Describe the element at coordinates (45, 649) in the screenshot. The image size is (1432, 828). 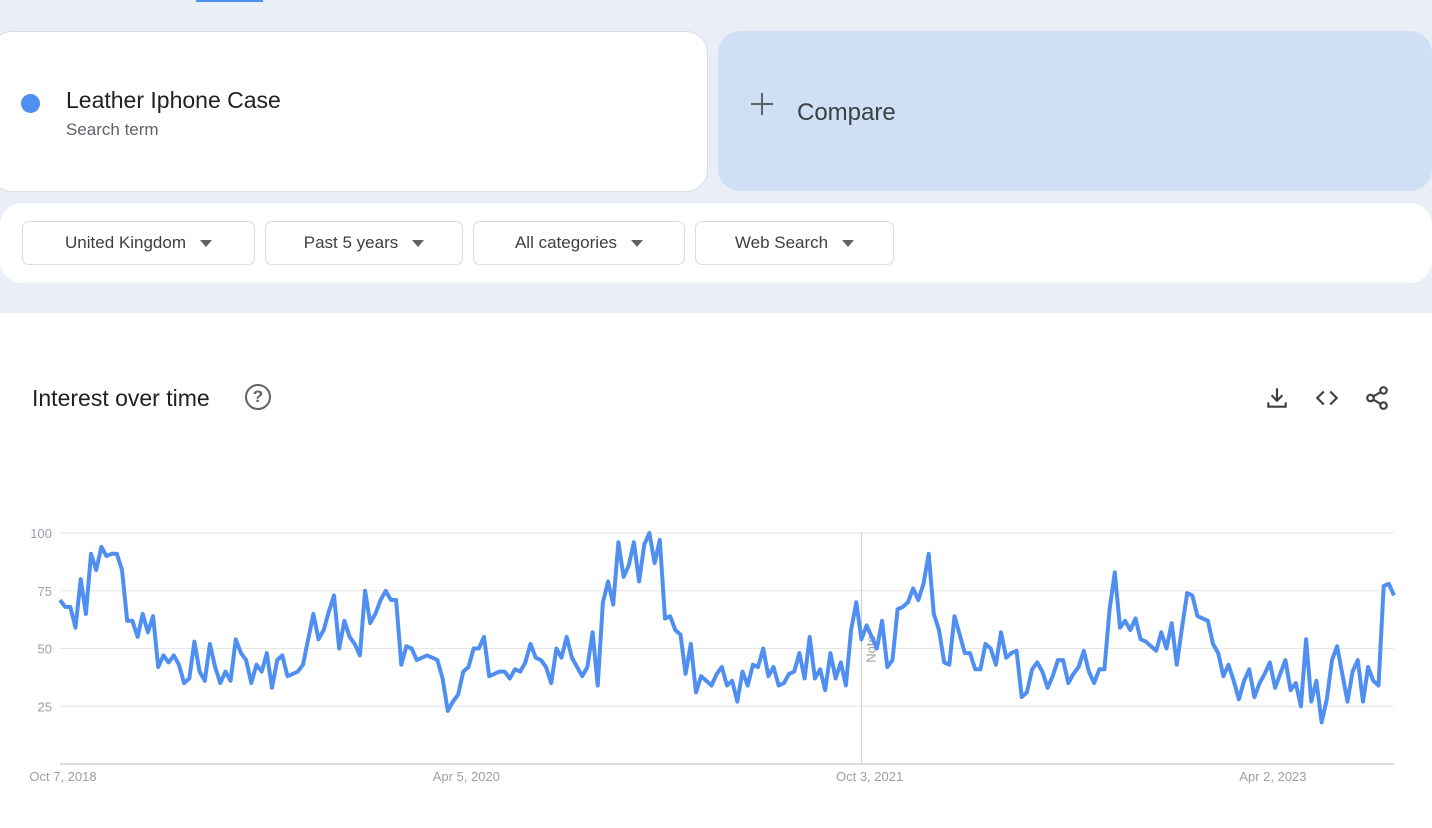
I see `y-tick-label: 50` at that location.